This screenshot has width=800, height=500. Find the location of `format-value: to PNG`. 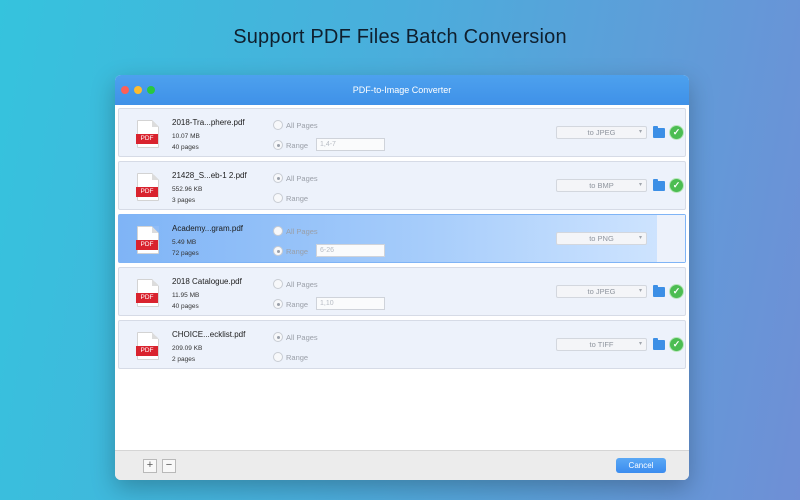

format-value: to PNG is located at coordinates (601, 238).